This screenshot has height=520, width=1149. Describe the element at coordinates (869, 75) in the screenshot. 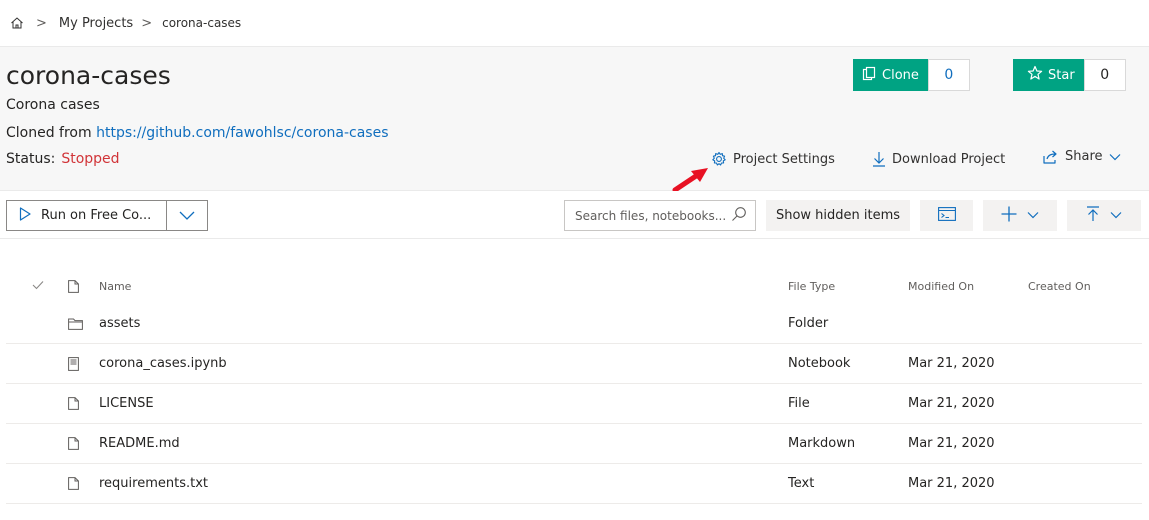

I see `clone-icon` at that location.